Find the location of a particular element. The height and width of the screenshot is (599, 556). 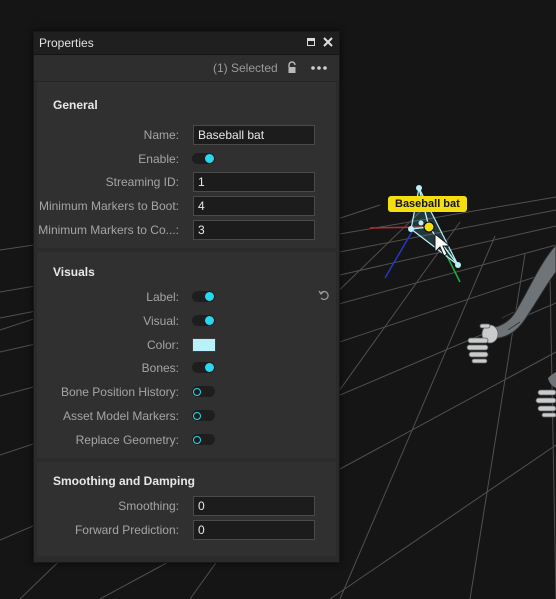

min-markers-continue-label: Minimum Markers to Co...: is located at coordinates (108, 230).